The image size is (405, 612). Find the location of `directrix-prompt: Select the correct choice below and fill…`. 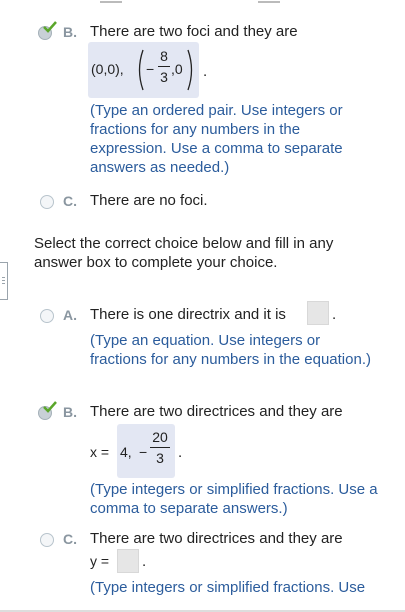

directrix-prompt: Select the correct choice below and fill… is located at coordinates (184, 253).